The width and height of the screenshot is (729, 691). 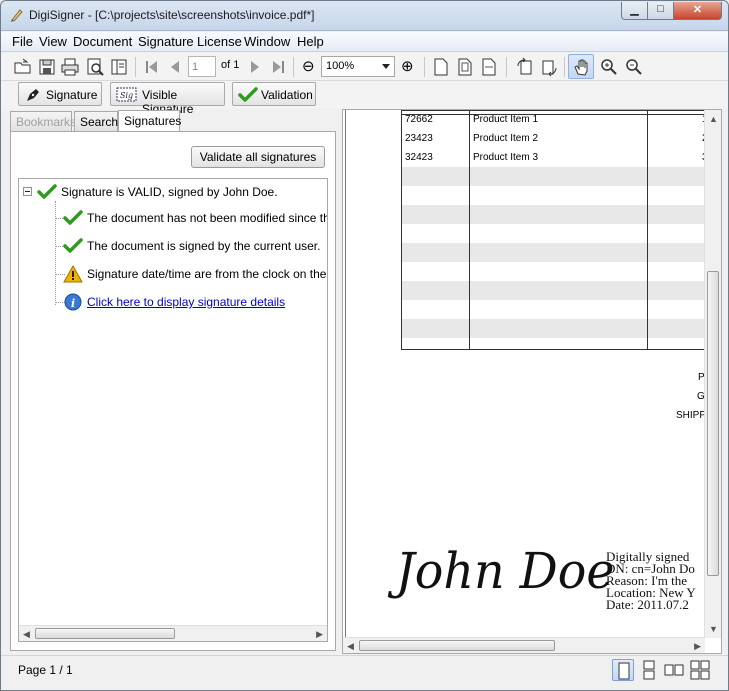 What do you see at coordinates (308, 66) in the screenshot?
I see `zoom-out-icon: ⊖` at bounding box center [308, 66].